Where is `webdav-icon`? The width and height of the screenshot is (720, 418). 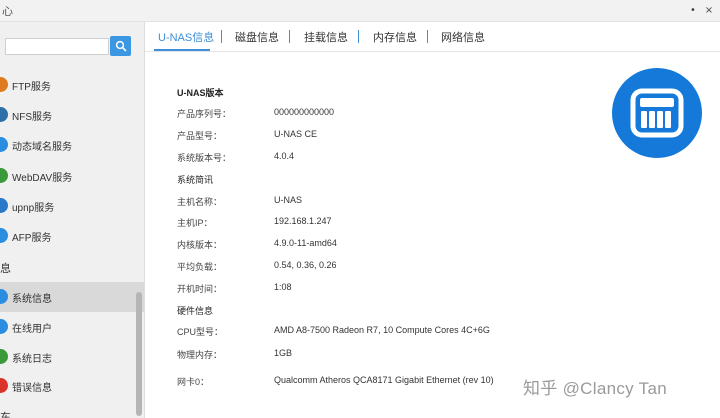 webdav-icon is located at coordinates (4, 175).